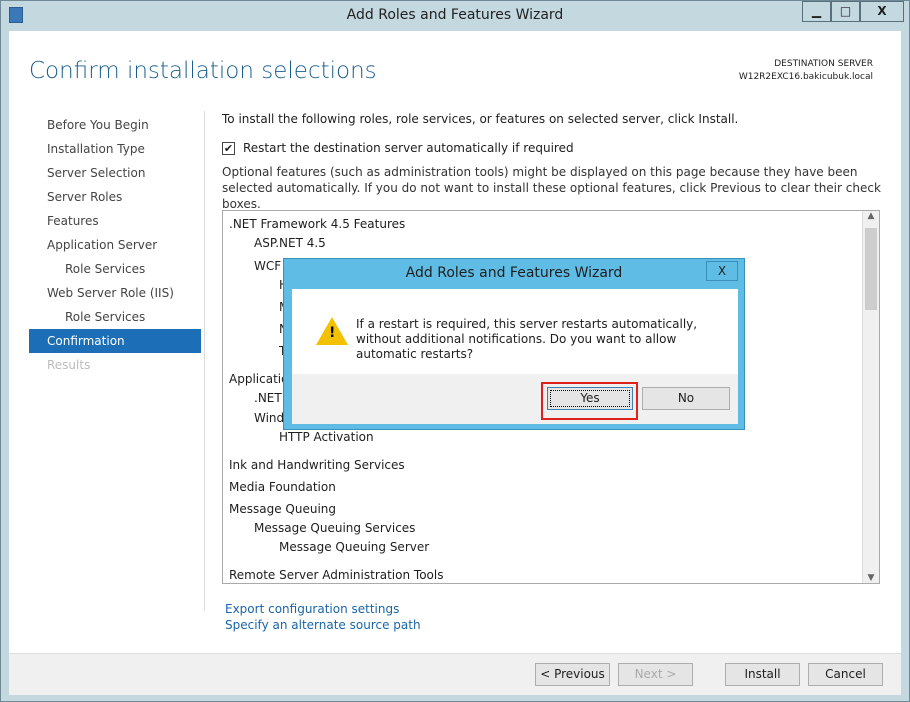 The height and width of the screenshot is (702, 910). Describe the element at coordinates (115, 317) in the screenshot. I see `nav-role-services-iis: Role Services` at that location.